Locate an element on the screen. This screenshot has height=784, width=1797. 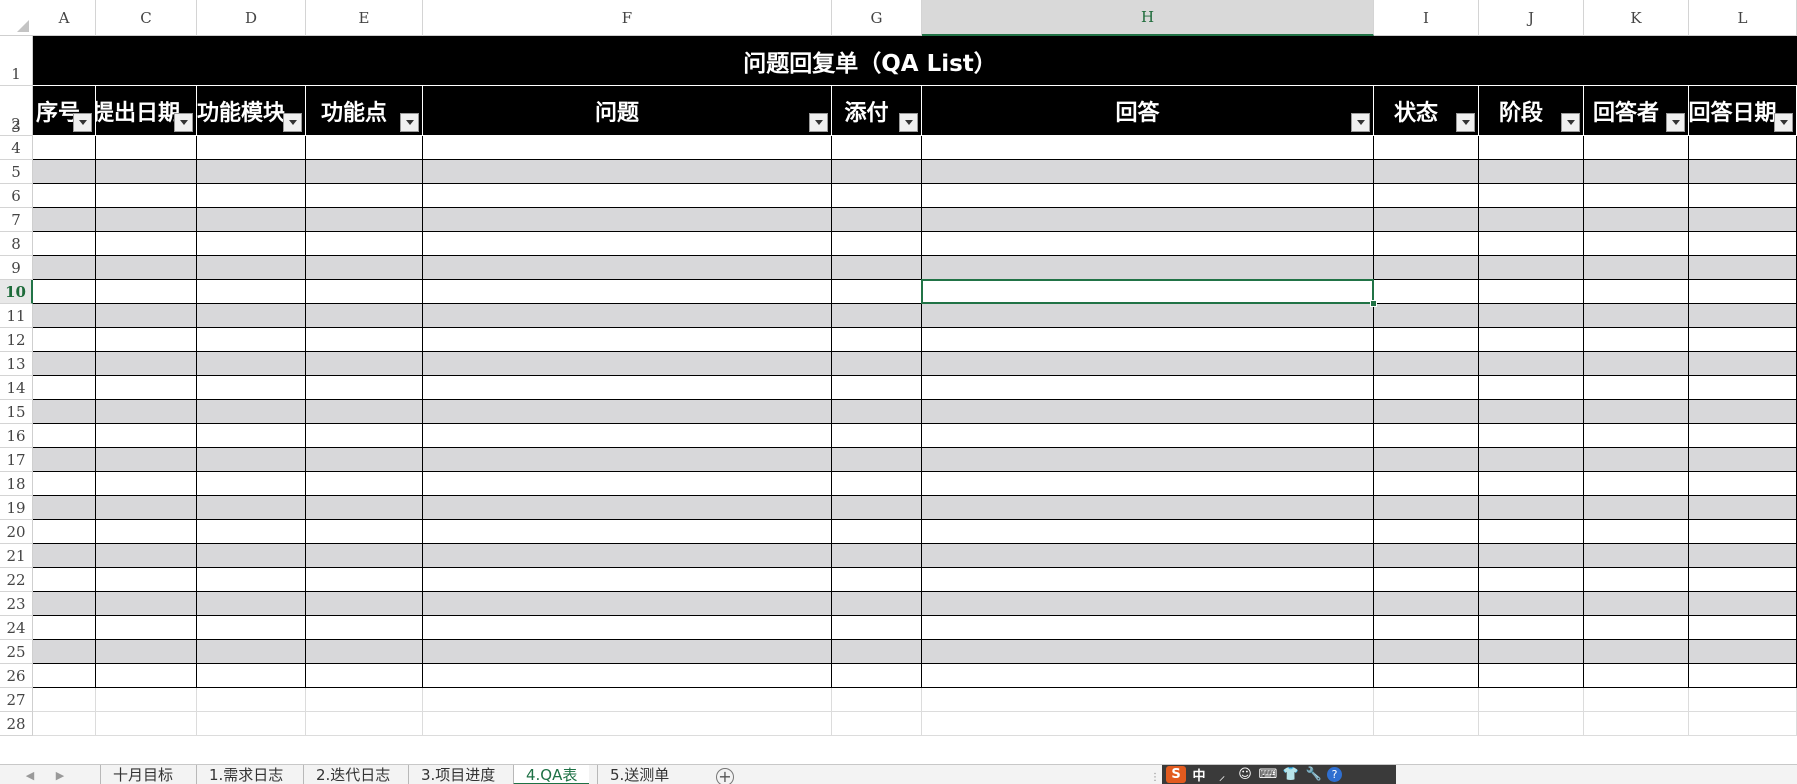
sheet-tab: 2.迭代日志 is located at coordinates (352, 774).